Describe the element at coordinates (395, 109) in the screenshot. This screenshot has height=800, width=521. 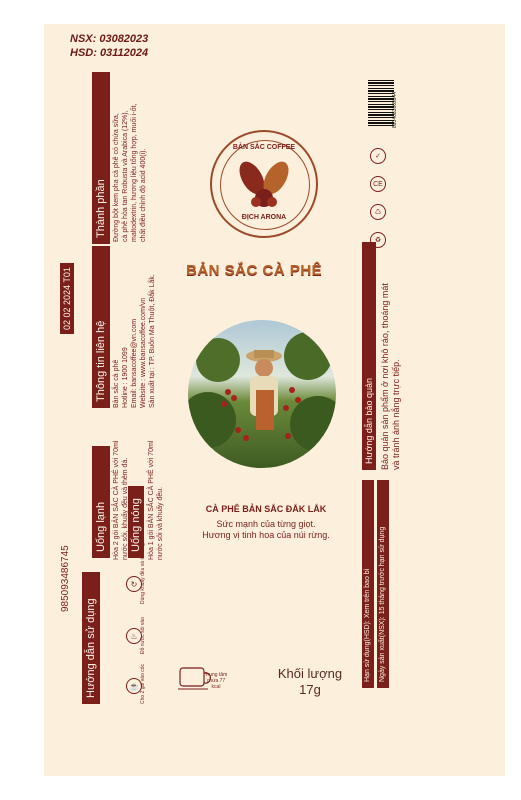
I see `barcode-number: 8934683009944` at that location.